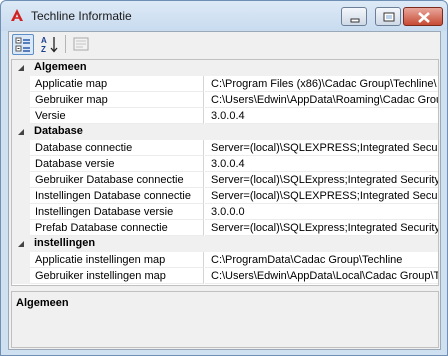 Image resolution: width=448 pixels, height=356 pixels. I want to click on property-pages-button, so click(82, 44).